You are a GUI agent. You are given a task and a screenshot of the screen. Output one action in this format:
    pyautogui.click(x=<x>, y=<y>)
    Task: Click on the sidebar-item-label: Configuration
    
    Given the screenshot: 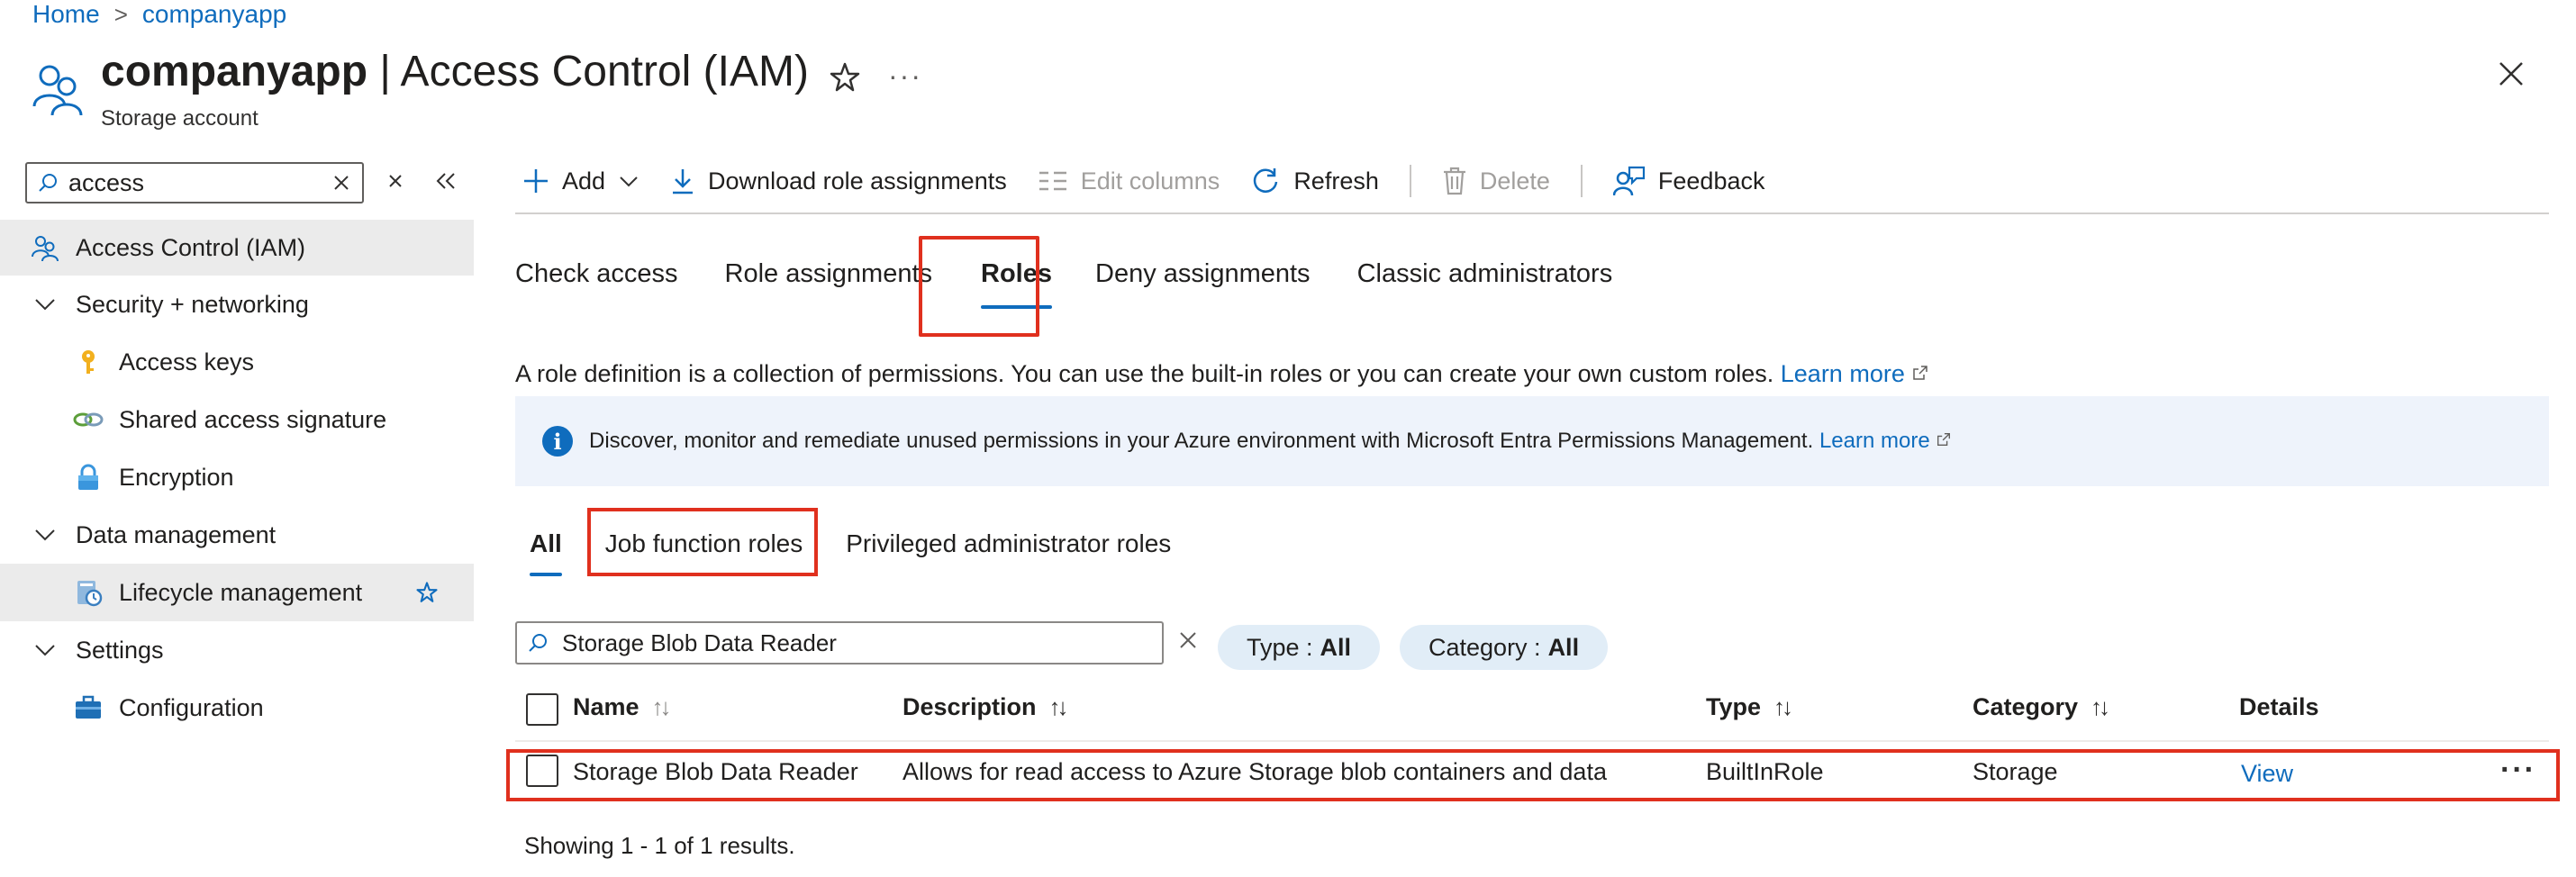 What is the action you would take?
    pyautogui.click(x=191, y=707)
    